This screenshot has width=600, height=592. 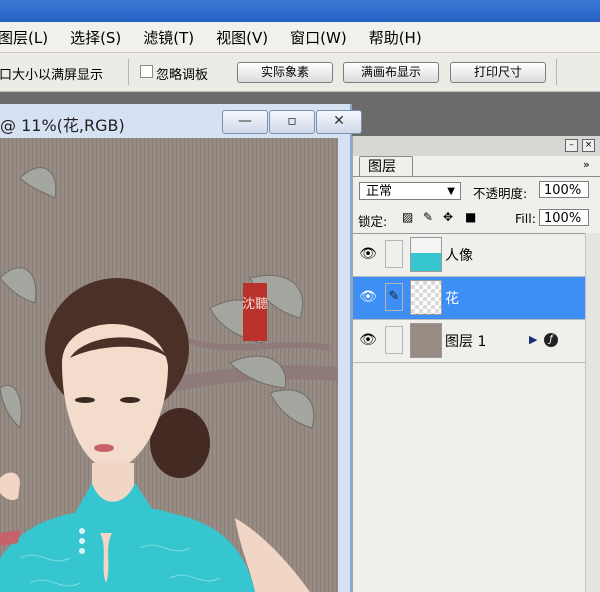 I want to click on menu-help: 帮助(H), so click(x=395, y=37).